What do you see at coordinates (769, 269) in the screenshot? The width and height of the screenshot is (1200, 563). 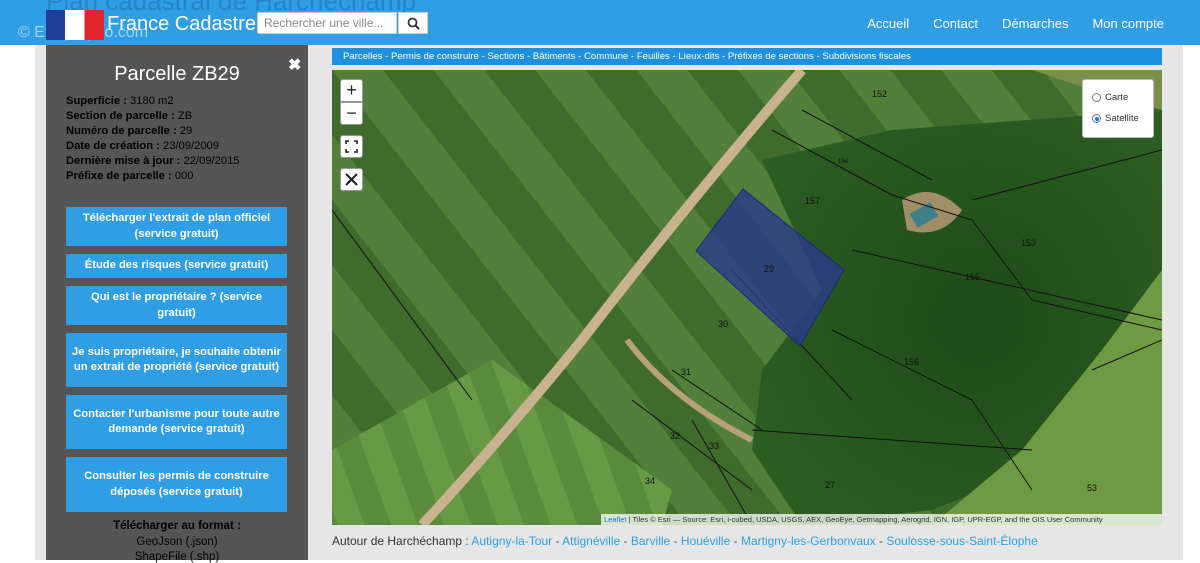 I see `parcel-label-selected: 29` at bounding box center [769, 269].